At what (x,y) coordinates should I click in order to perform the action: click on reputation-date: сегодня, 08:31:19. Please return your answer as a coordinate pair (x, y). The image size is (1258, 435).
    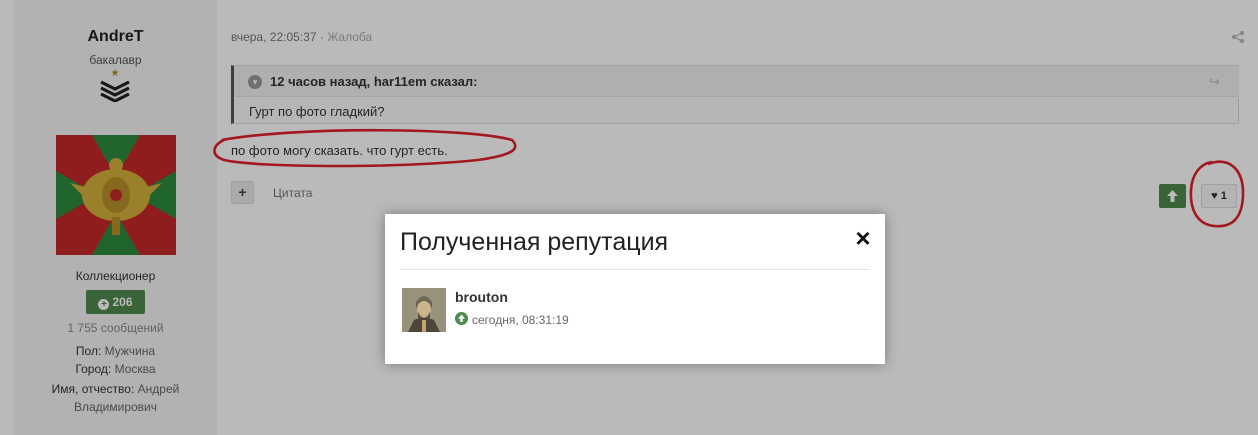
    Looking at the image, I should click on (520, 320).